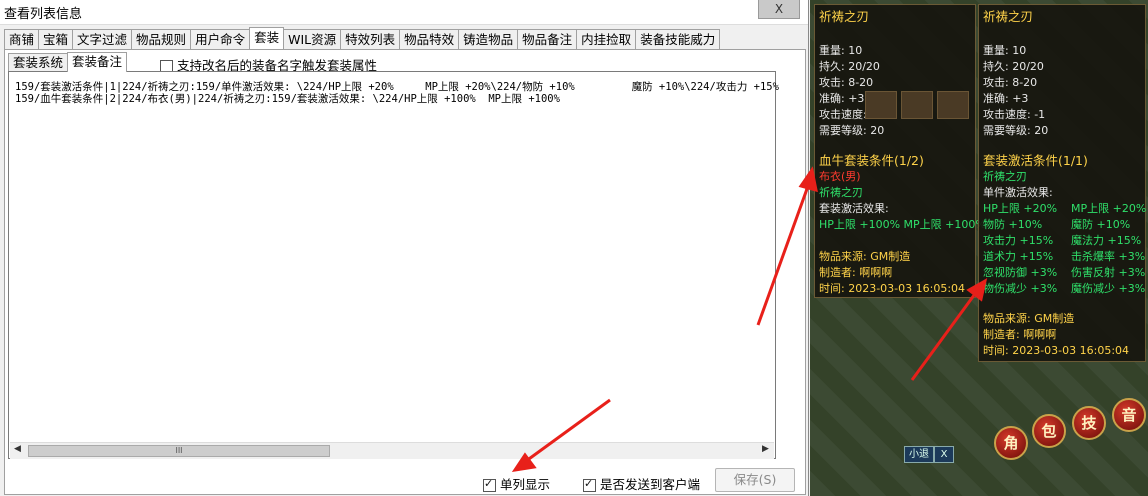 The width and height of the screenshot is (1148, 496). What do you see at coordinates (267, 38) in the screenshot?
I see `tab-5: 套装` at bounding box center [267, 38].